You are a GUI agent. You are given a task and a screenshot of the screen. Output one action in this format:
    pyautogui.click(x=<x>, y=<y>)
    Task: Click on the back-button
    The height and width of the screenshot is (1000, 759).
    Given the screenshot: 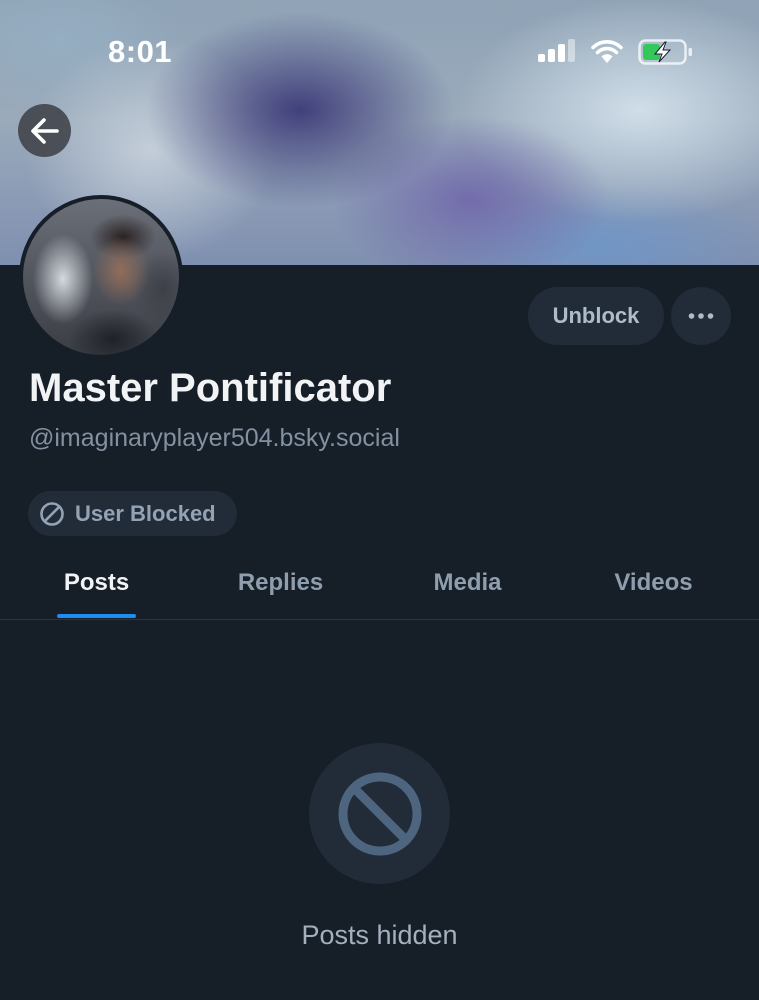 What is the action you would take?
    pyautogui.click(x=44, y=130)
    